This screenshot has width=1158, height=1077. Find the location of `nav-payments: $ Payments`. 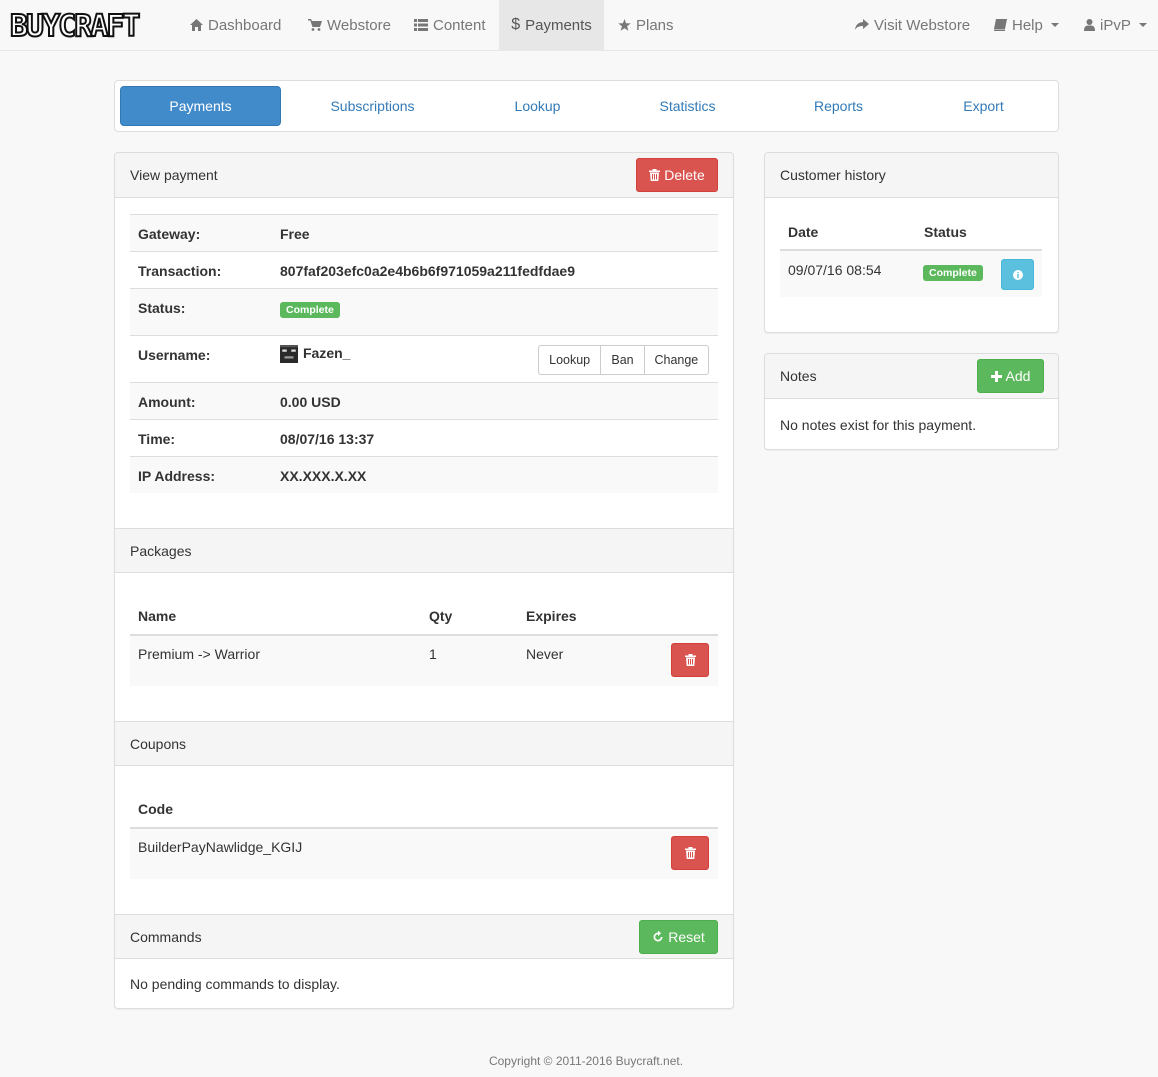

nav-payments: $ Payments is located at coordinates (551, 25).